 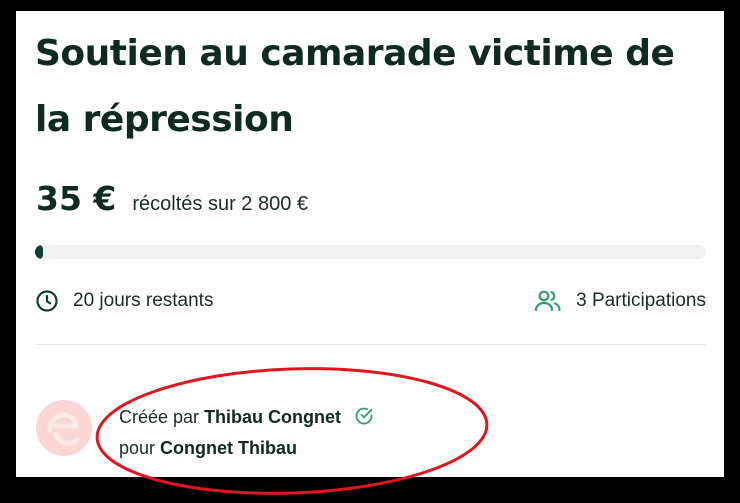 What do you see at coordinates (370, 344) in the screenshot?
I see `section-divider` at bounding box center [370, 344].